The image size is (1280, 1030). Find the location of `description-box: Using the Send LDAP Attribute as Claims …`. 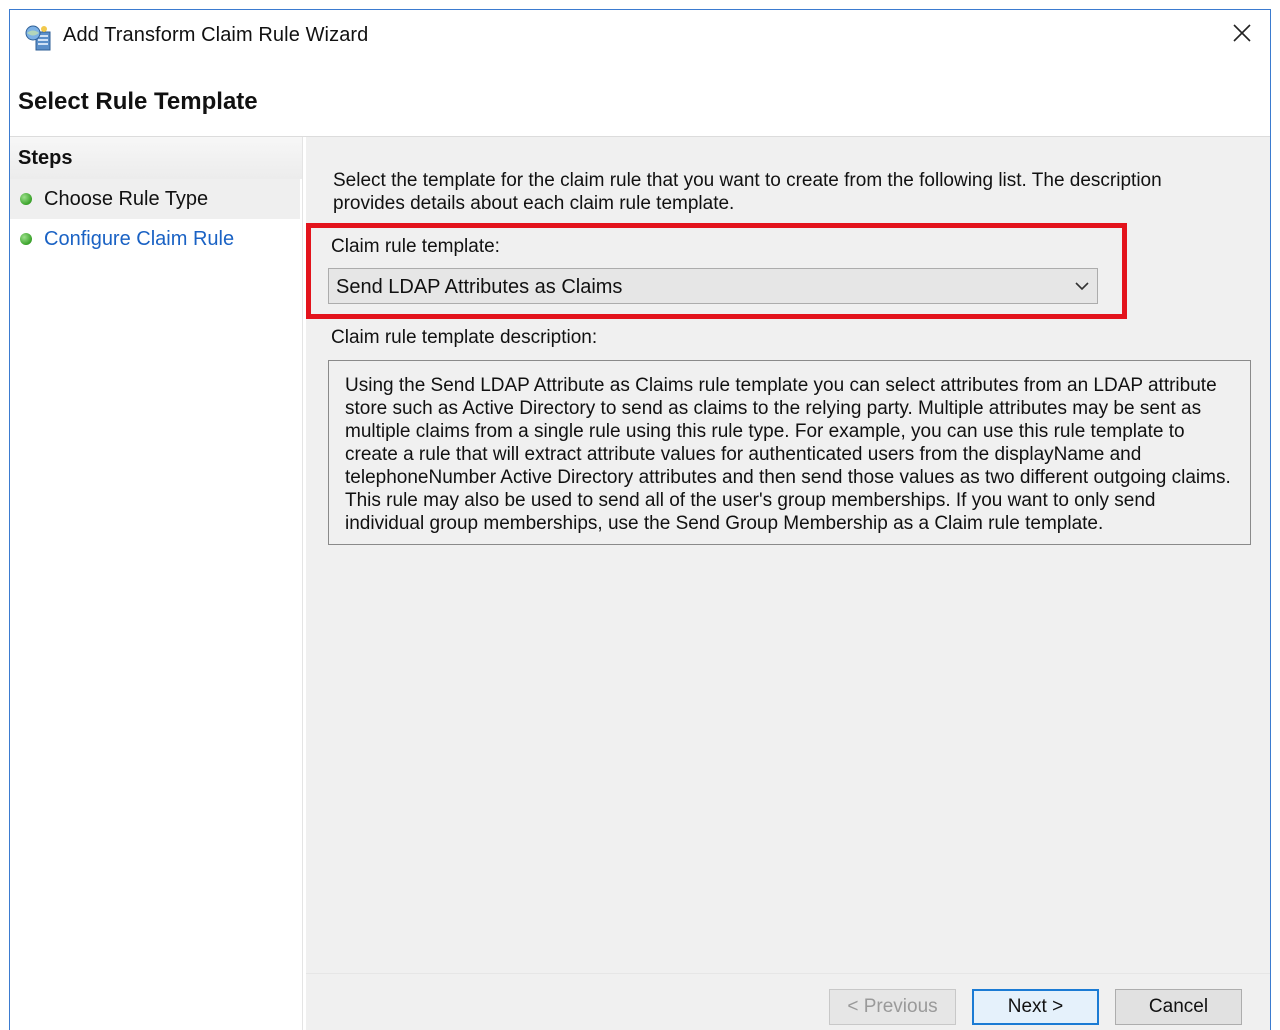

description-box: Using the Send LDAP Attribute as Claims … is located at coordinates (789, 452).